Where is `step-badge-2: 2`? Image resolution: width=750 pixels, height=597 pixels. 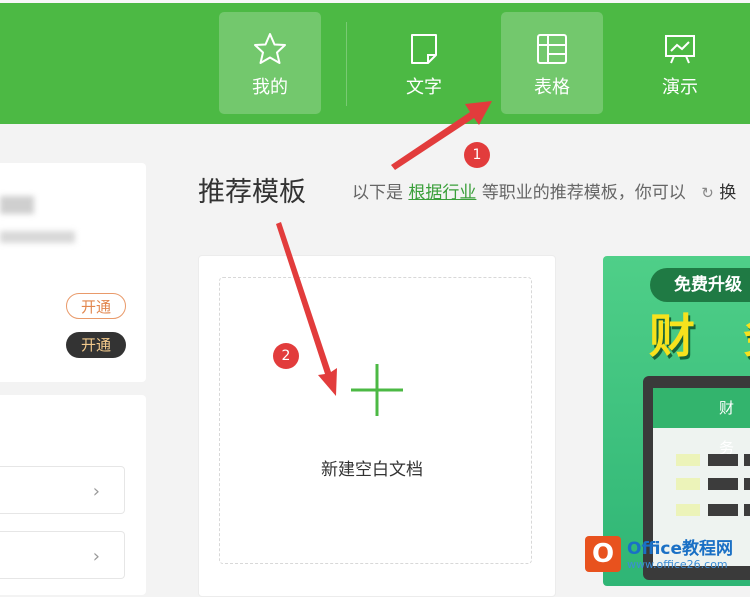 step-badge-2: 2 is located at coordinates (286, 356).